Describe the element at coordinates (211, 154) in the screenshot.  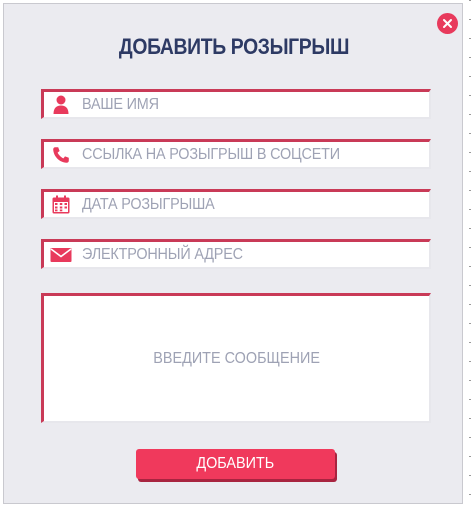
I see `link-placeholder: ССЫЛКА НА РОЗЫГРЫШ В СОЦСЕТИ` at that location.